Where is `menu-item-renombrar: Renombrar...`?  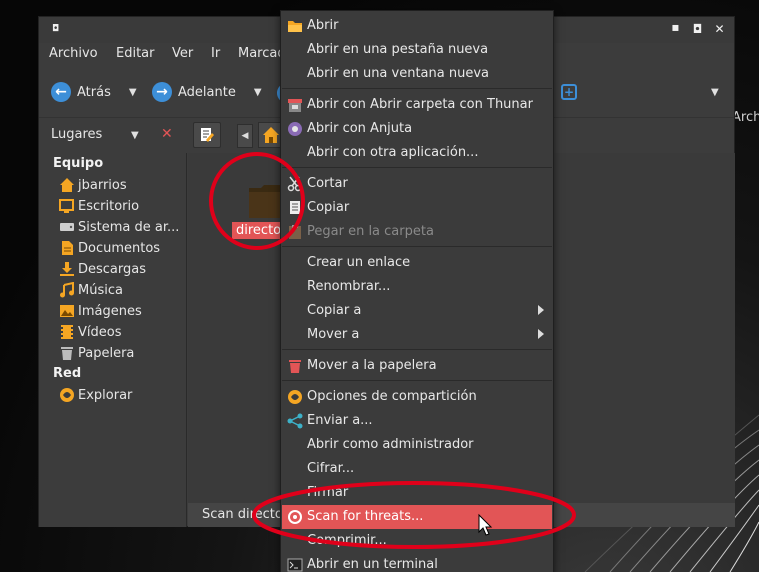 menu-item-renombrar: Renombrar... is located at coordinates (417, 287).